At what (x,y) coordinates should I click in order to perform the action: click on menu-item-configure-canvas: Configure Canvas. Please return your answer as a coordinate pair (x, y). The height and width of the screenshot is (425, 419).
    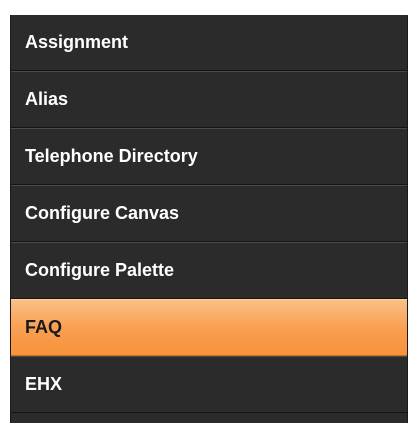
    Looking at the image, I should click on (209, 213).